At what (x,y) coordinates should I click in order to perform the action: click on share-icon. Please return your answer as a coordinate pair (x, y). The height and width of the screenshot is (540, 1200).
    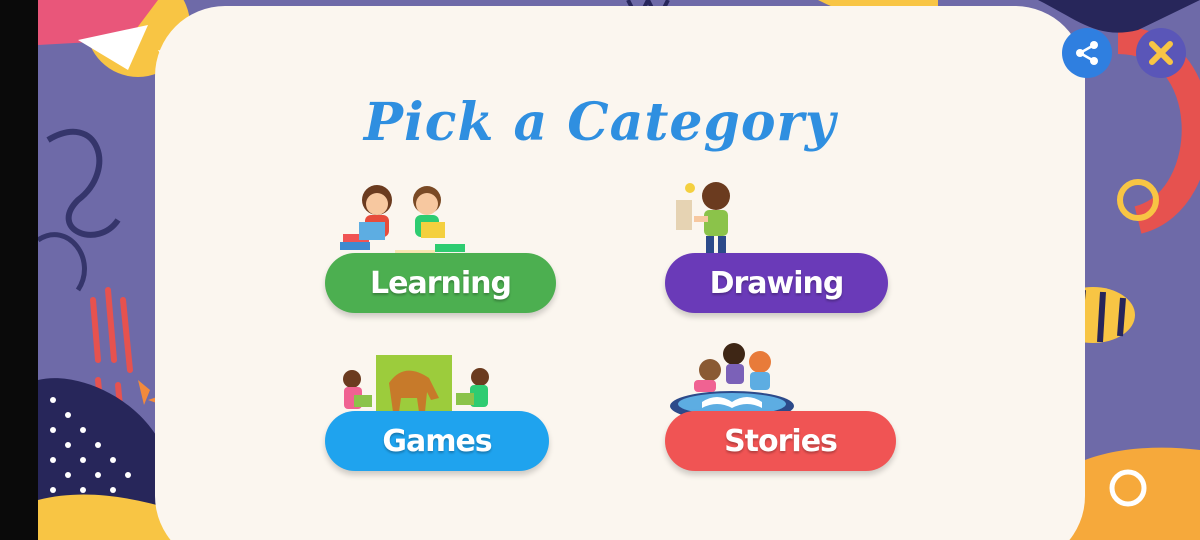
    Looking at the image, I should click on (1087, 53).